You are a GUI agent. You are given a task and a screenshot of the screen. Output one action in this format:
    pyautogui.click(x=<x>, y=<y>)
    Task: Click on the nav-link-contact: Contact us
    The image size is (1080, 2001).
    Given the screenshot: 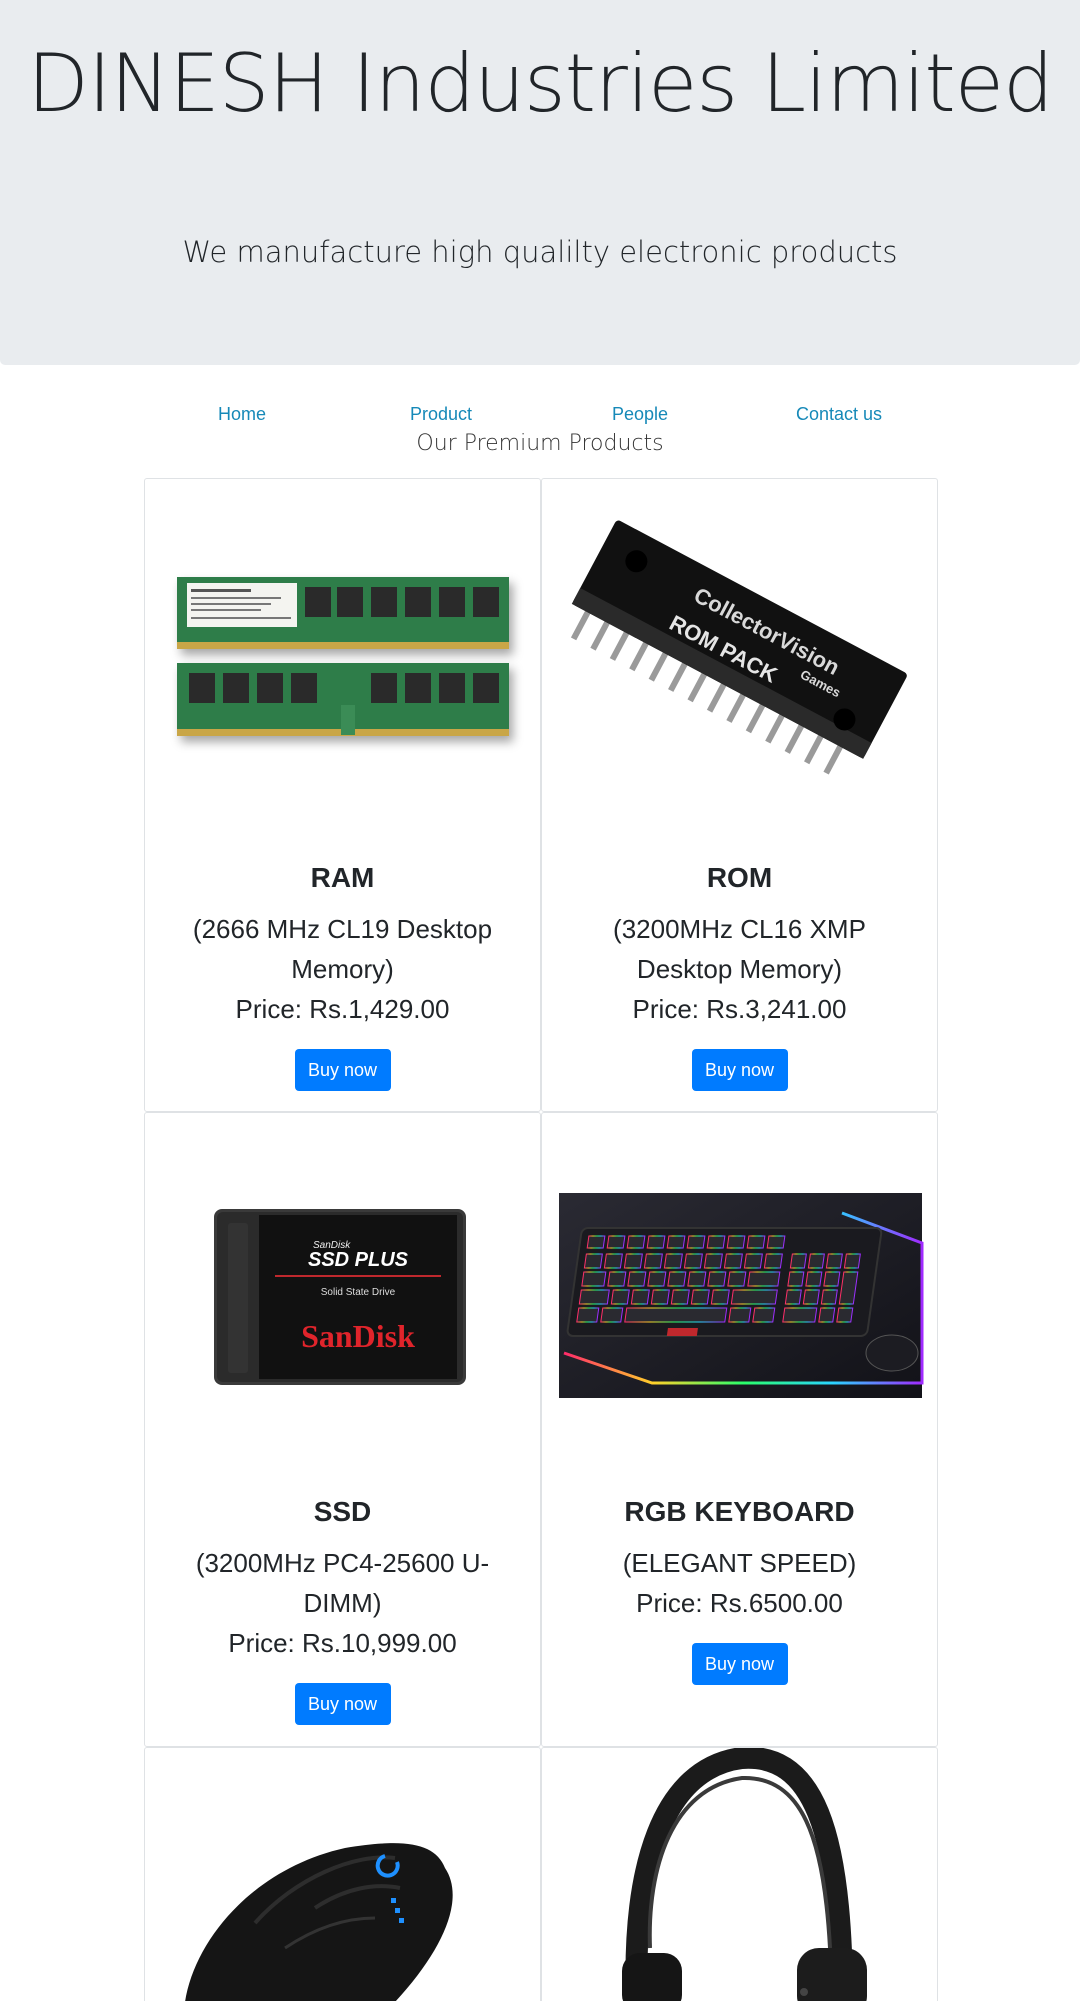 What is the action you would take?
    pyautogui.click(x=839, y=414)
    